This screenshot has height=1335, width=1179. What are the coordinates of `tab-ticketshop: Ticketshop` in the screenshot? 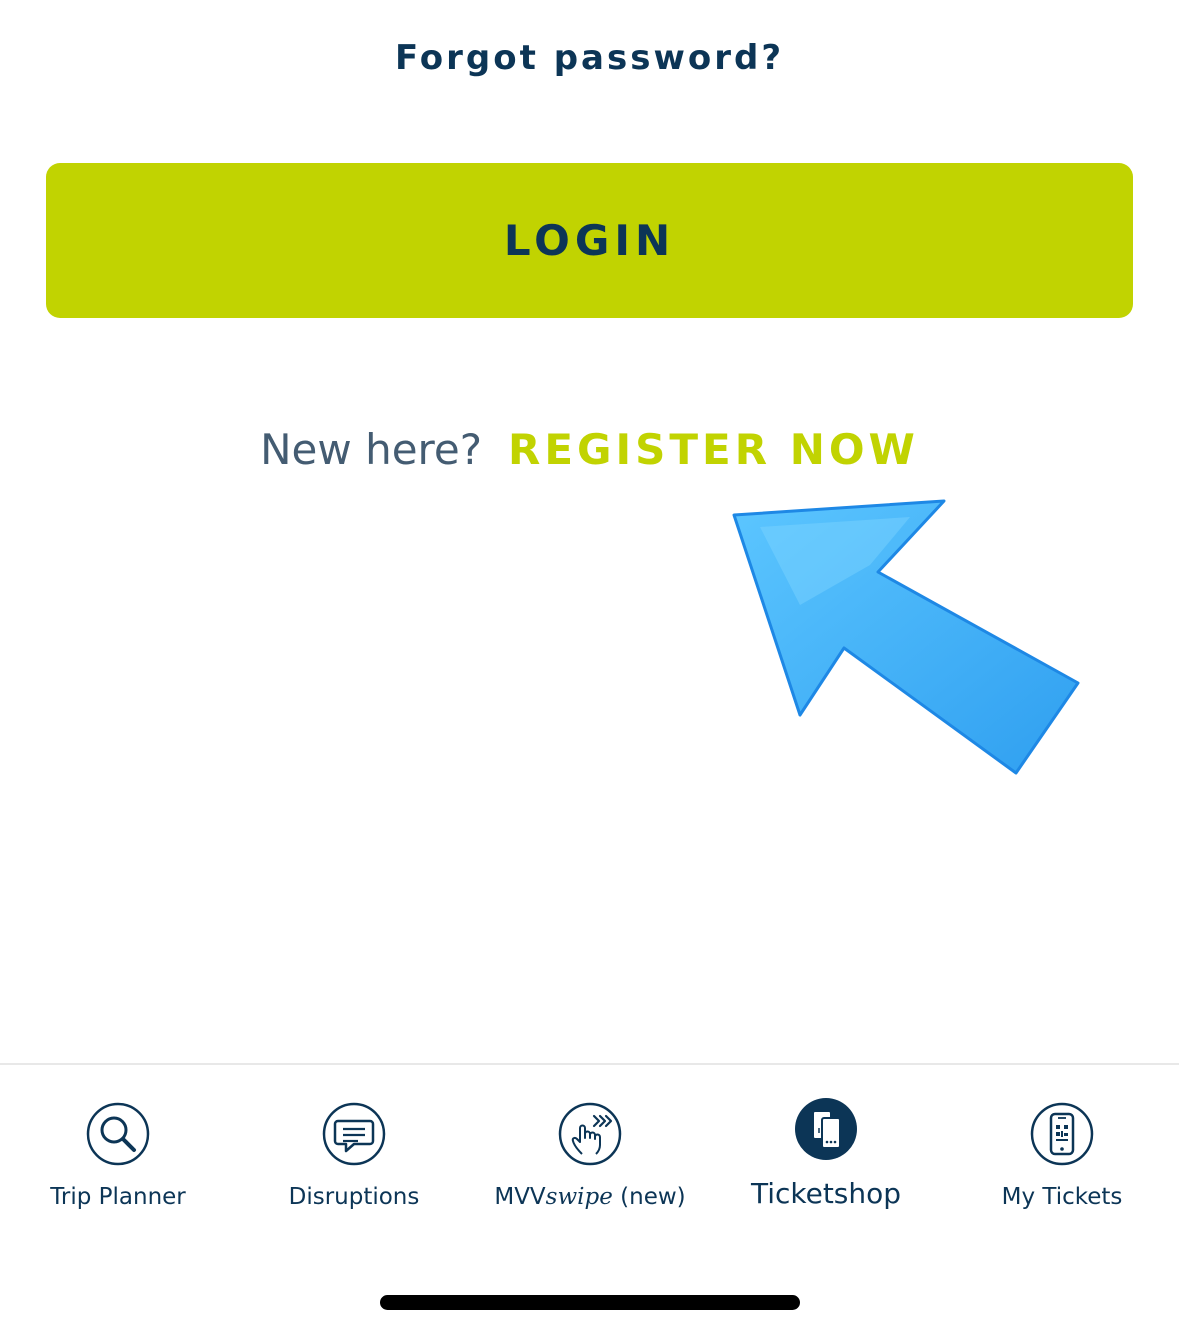 It's located at (826, 1150).